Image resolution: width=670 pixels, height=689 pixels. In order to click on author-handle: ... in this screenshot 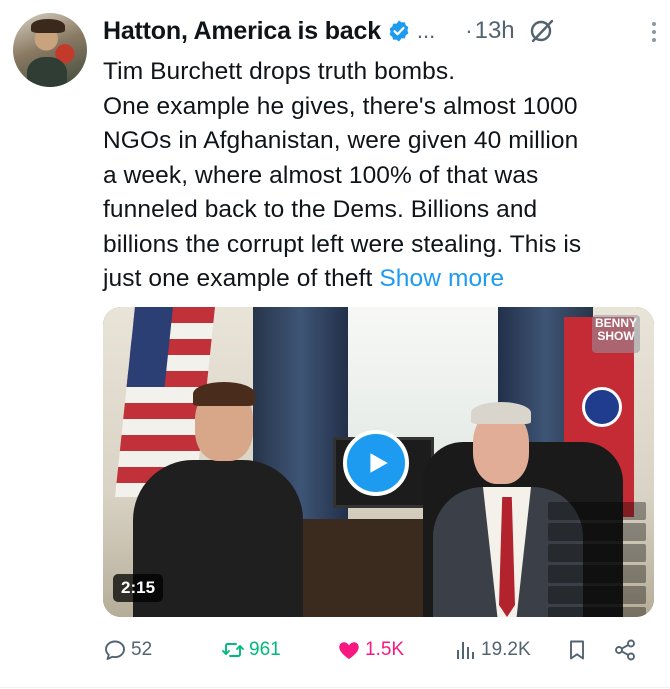, I will do `click(426, 31)`.